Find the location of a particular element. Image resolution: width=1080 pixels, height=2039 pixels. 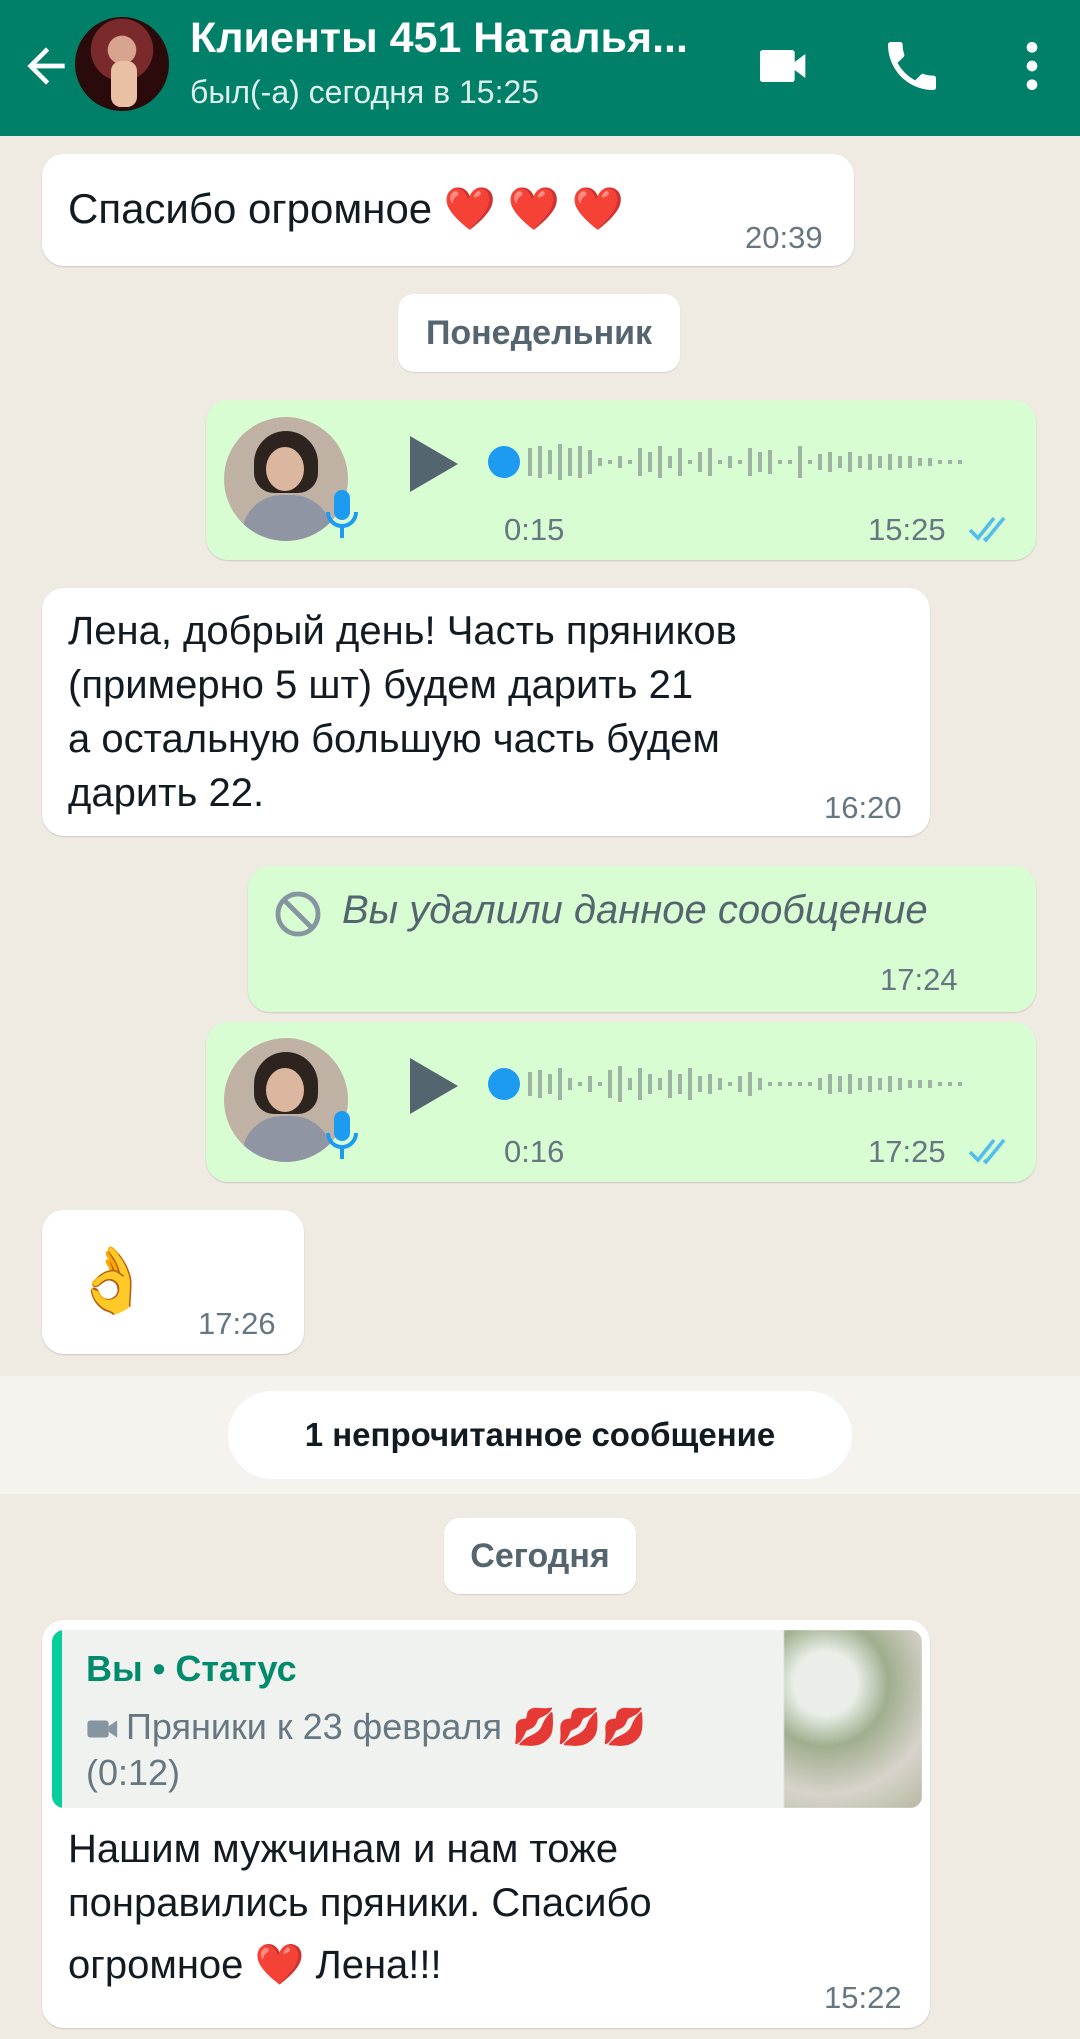

quote-duration: (0:12) is located at coordinates (133, 1772).